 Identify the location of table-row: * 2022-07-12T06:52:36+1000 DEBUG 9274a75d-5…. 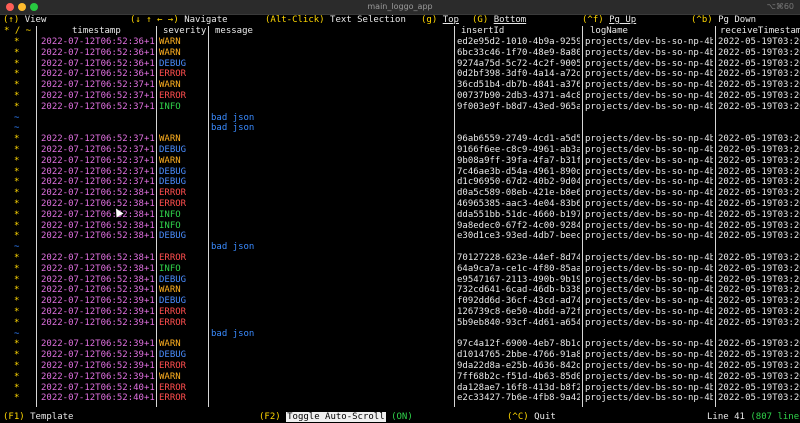
(400, 64).